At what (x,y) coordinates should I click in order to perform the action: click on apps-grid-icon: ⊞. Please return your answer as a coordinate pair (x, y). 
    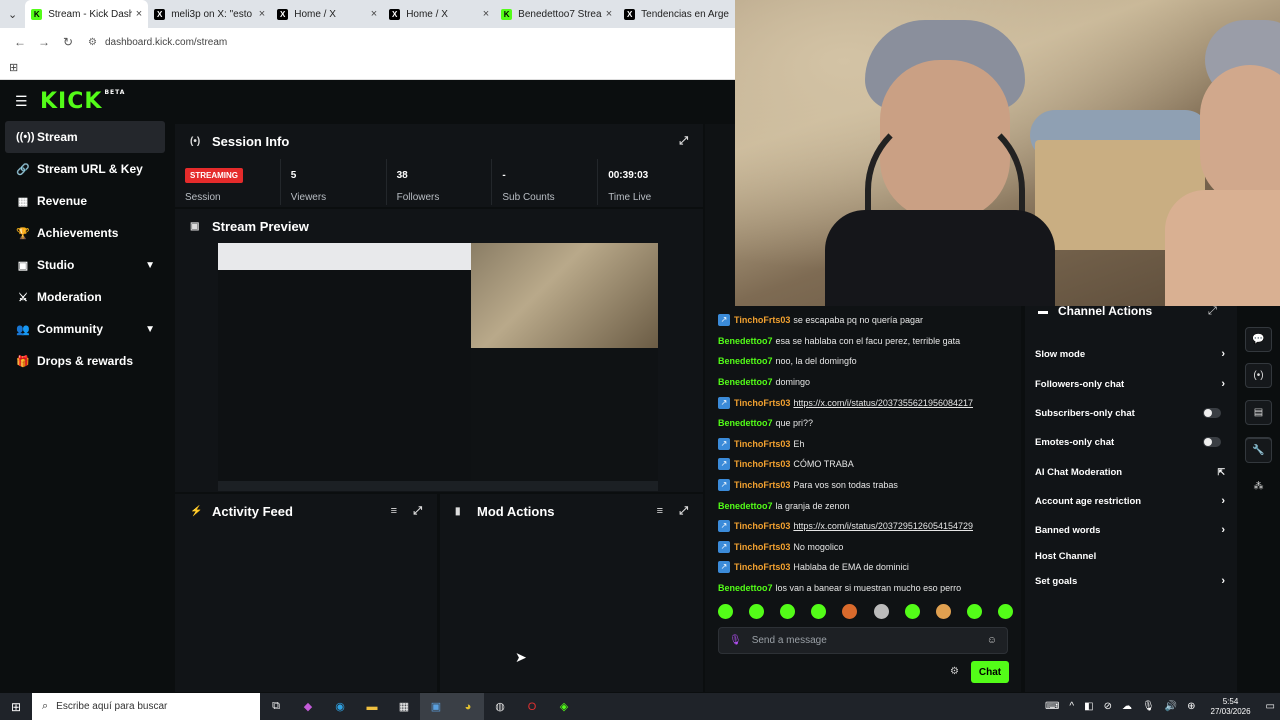
    Looking at the image, I should click on (13, 67).